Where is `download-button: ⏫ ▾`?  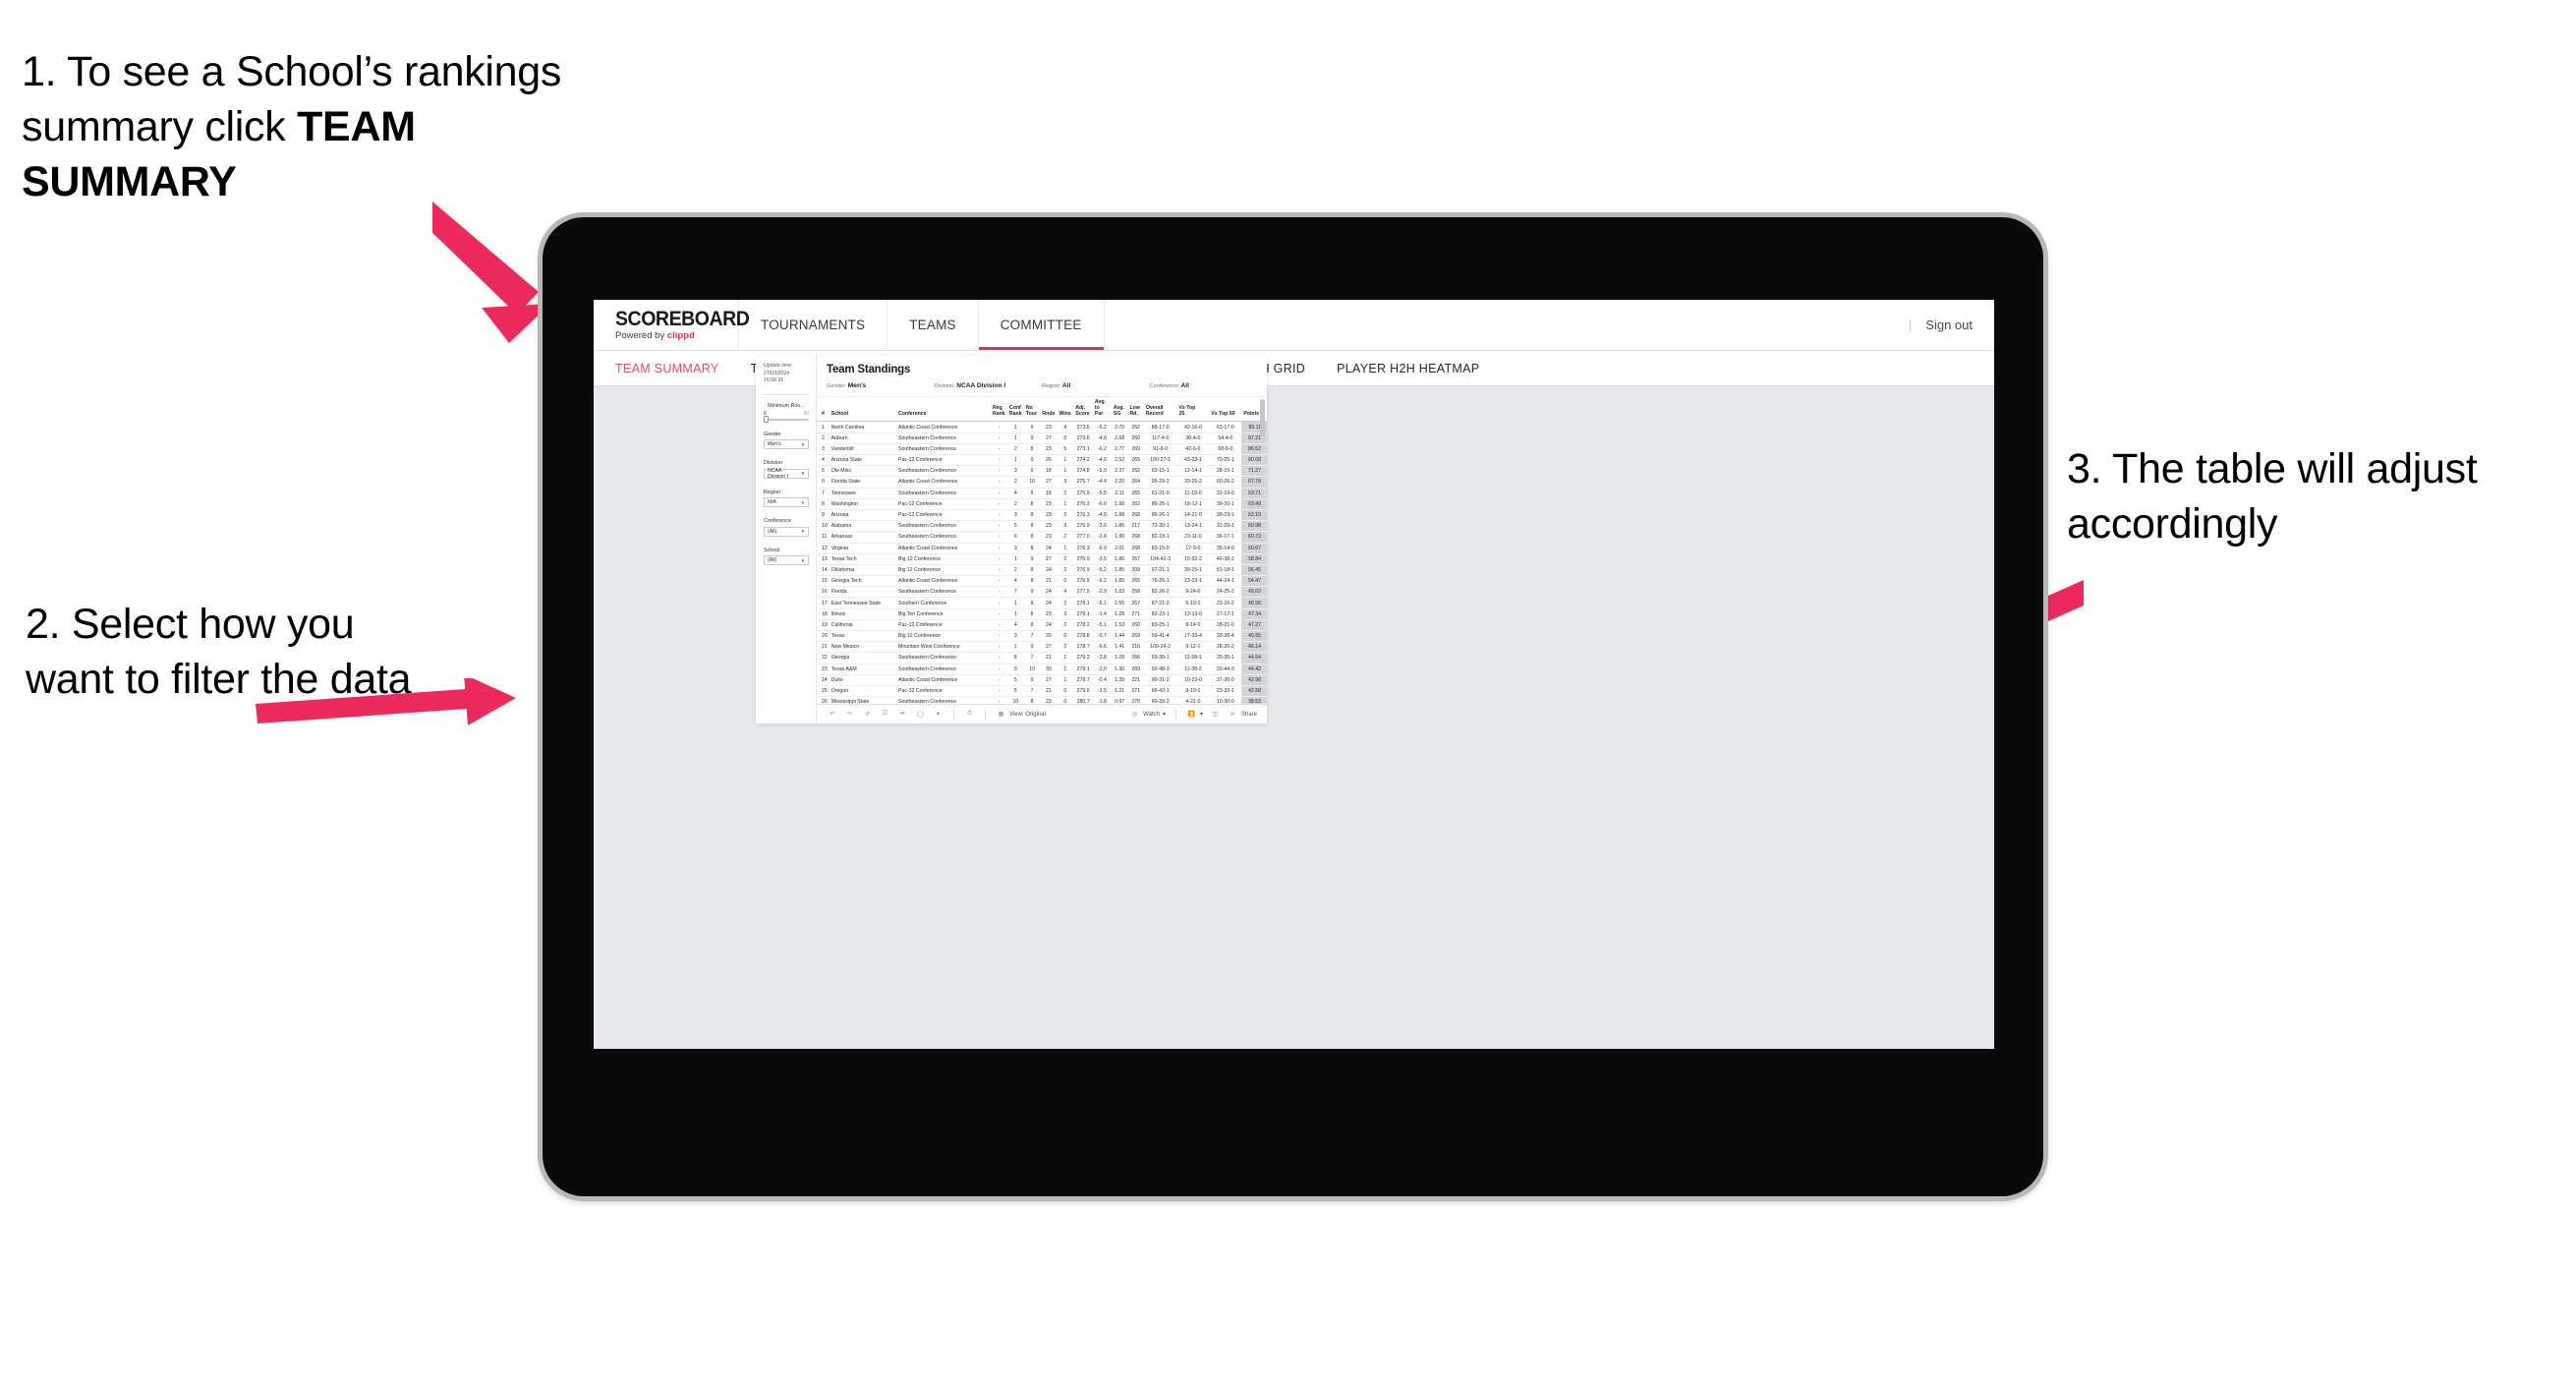
download-button: ⏫ ▾ is located at coordinates (1194, 714).